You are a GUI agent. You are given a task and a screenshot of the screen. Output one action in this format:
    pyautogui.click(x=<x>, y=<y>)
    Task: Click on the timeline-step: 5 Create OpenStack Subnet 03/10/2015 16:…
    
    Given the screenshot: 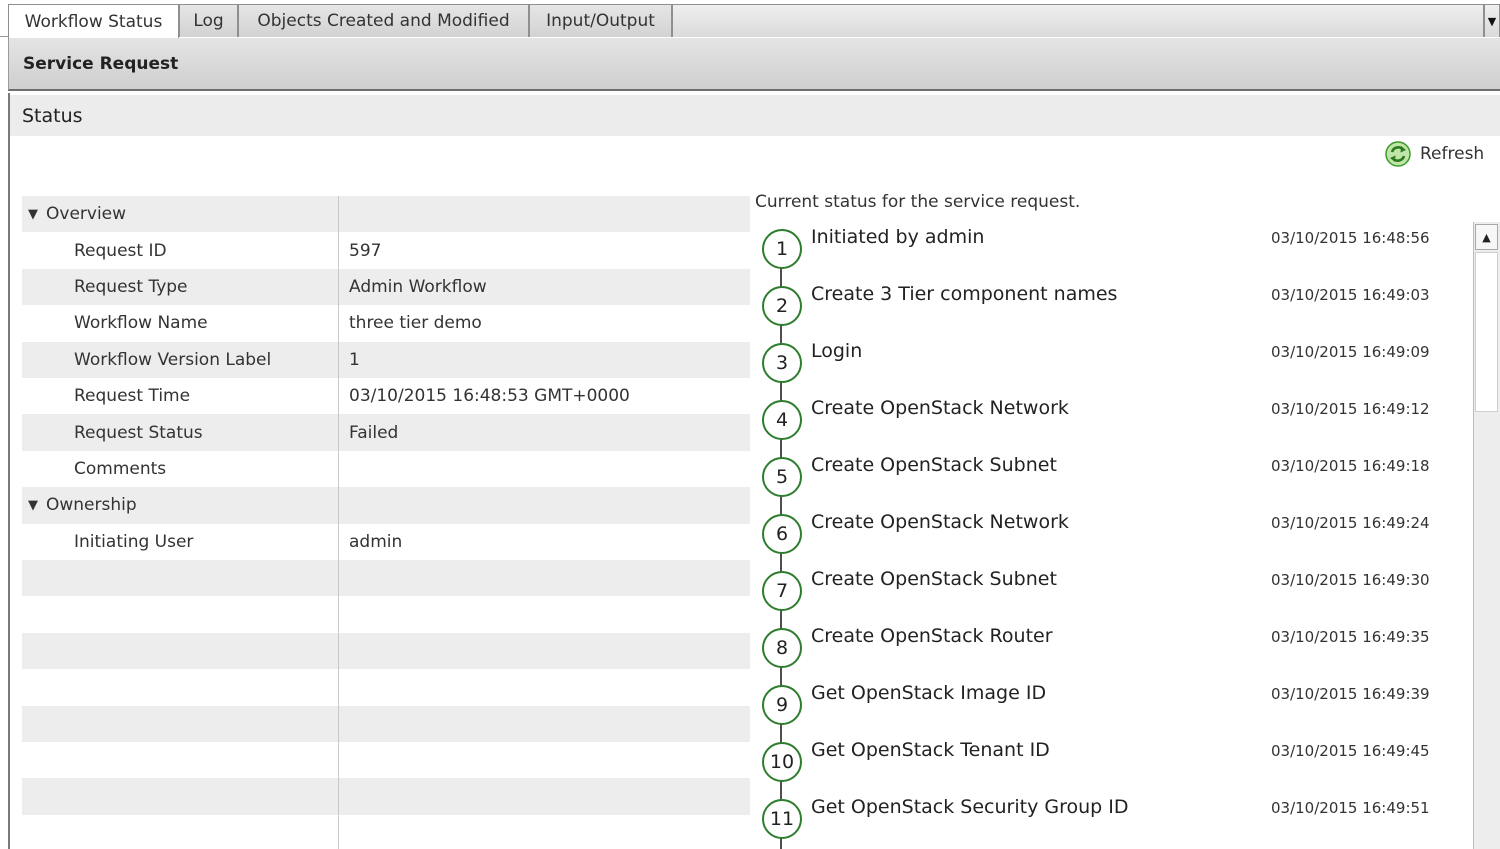 What is the action you would take?
    pyautogui.click(x=1112, y=478)
    